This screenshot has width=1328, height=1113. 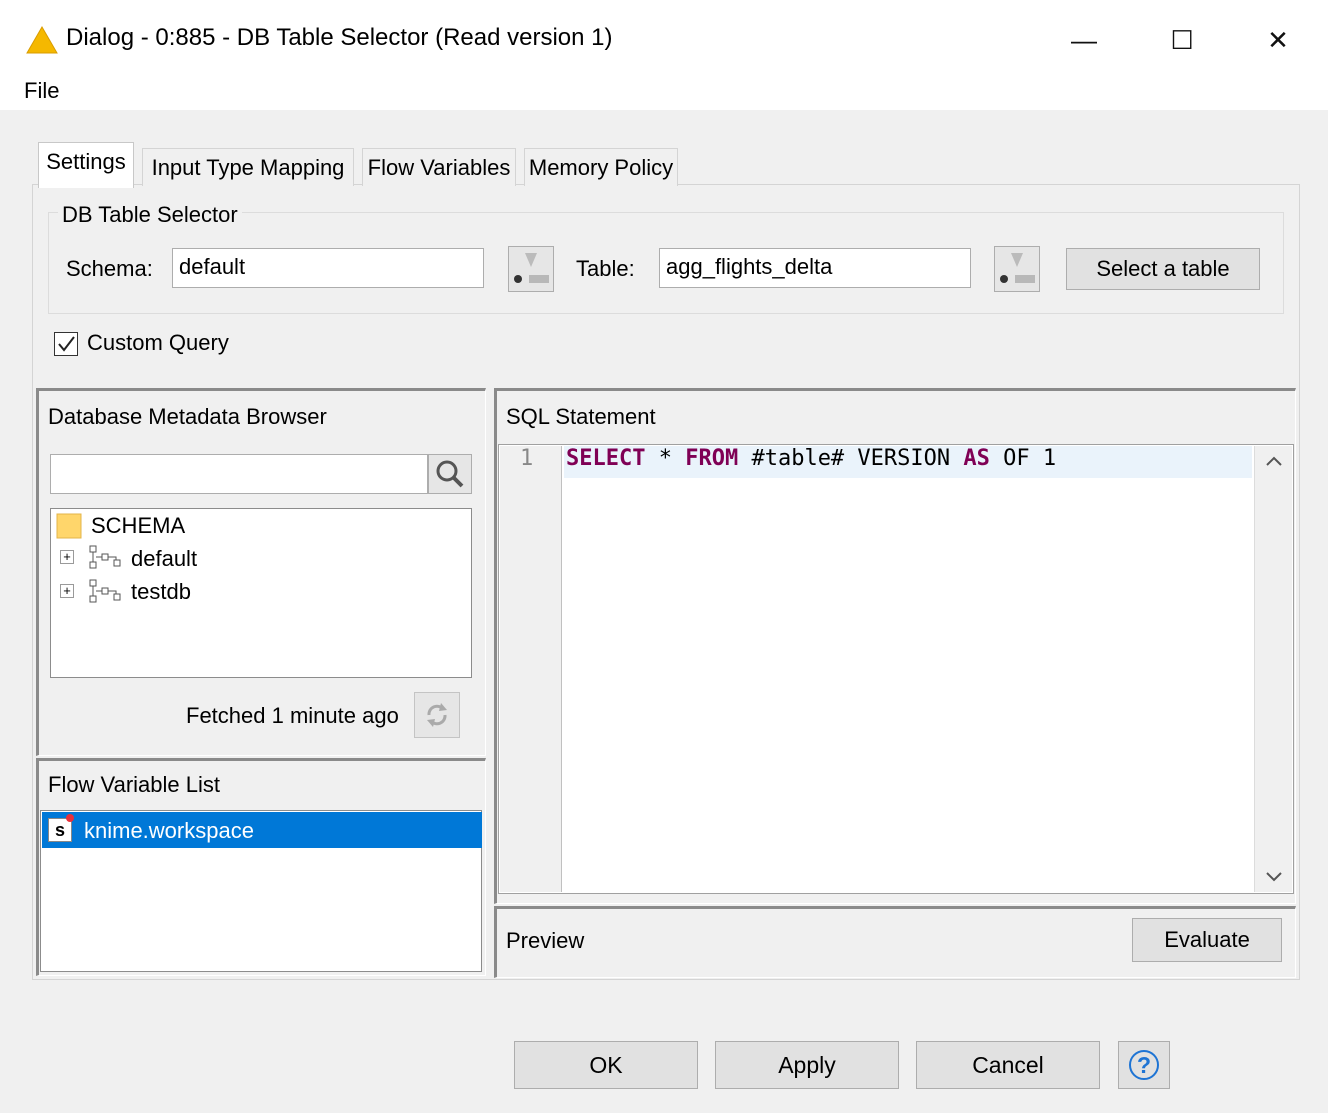 What do you see at coordinates (1274, 877) in the screenshot?
I see `scroll-down-icon` at bounding box center [1274, 877].